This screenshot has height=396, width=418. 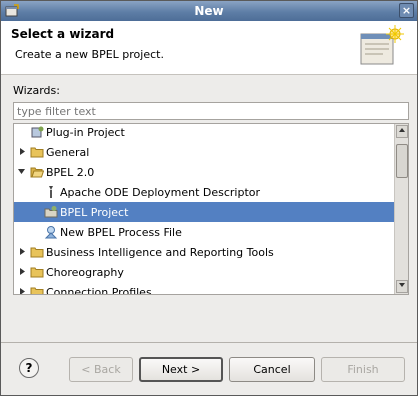 What do you see at coordinates (209, 342) in the screenshot?
I see `button-bar-separator` at bounding box center [209, 342].